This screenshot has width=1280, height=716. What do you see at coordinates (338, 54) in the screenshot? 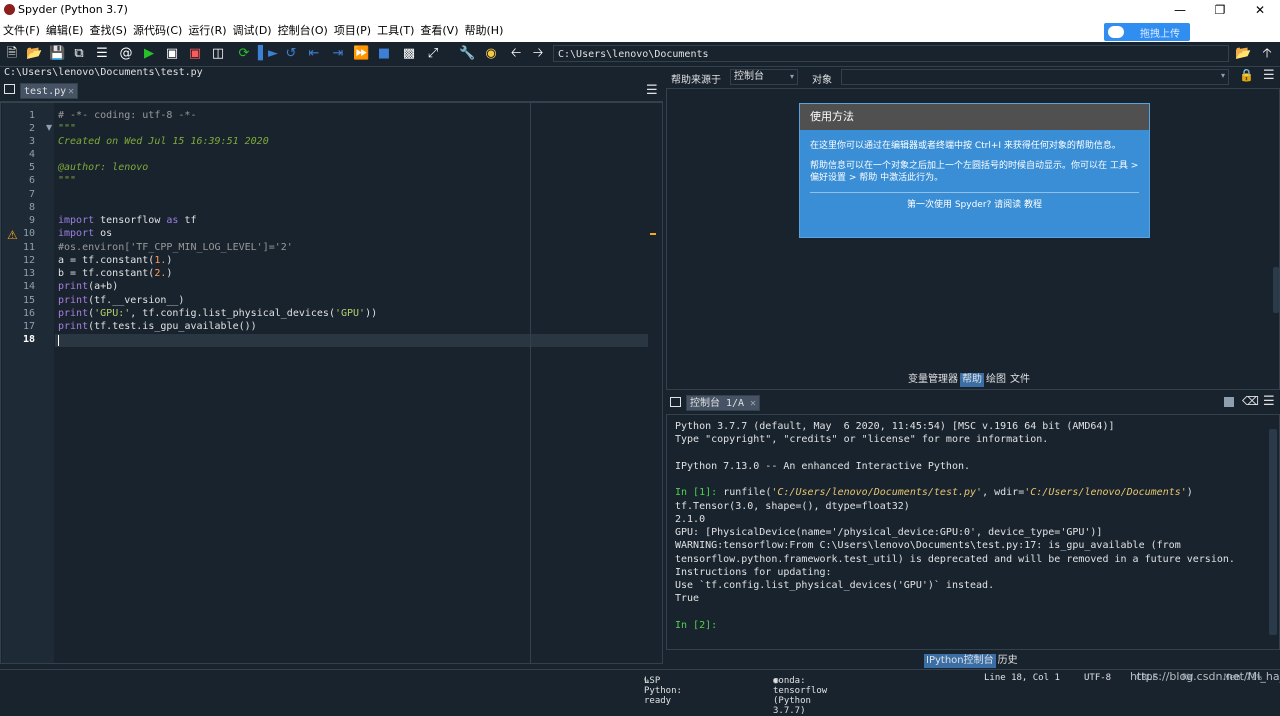
I see `step-return-icon: ⇥` at bounding box center [338, 54].